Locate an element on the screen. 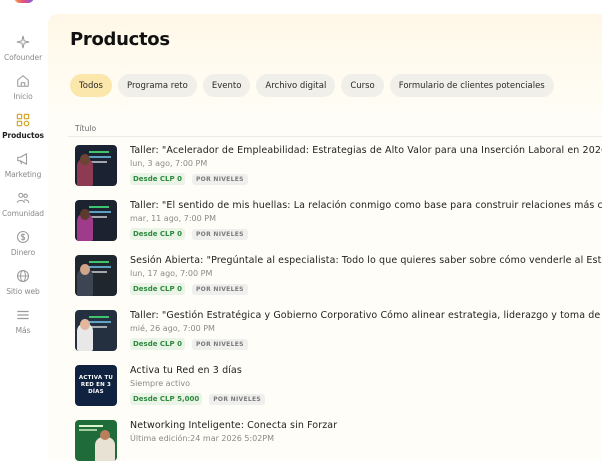  grid-icon is located at coordinates (23, 120).